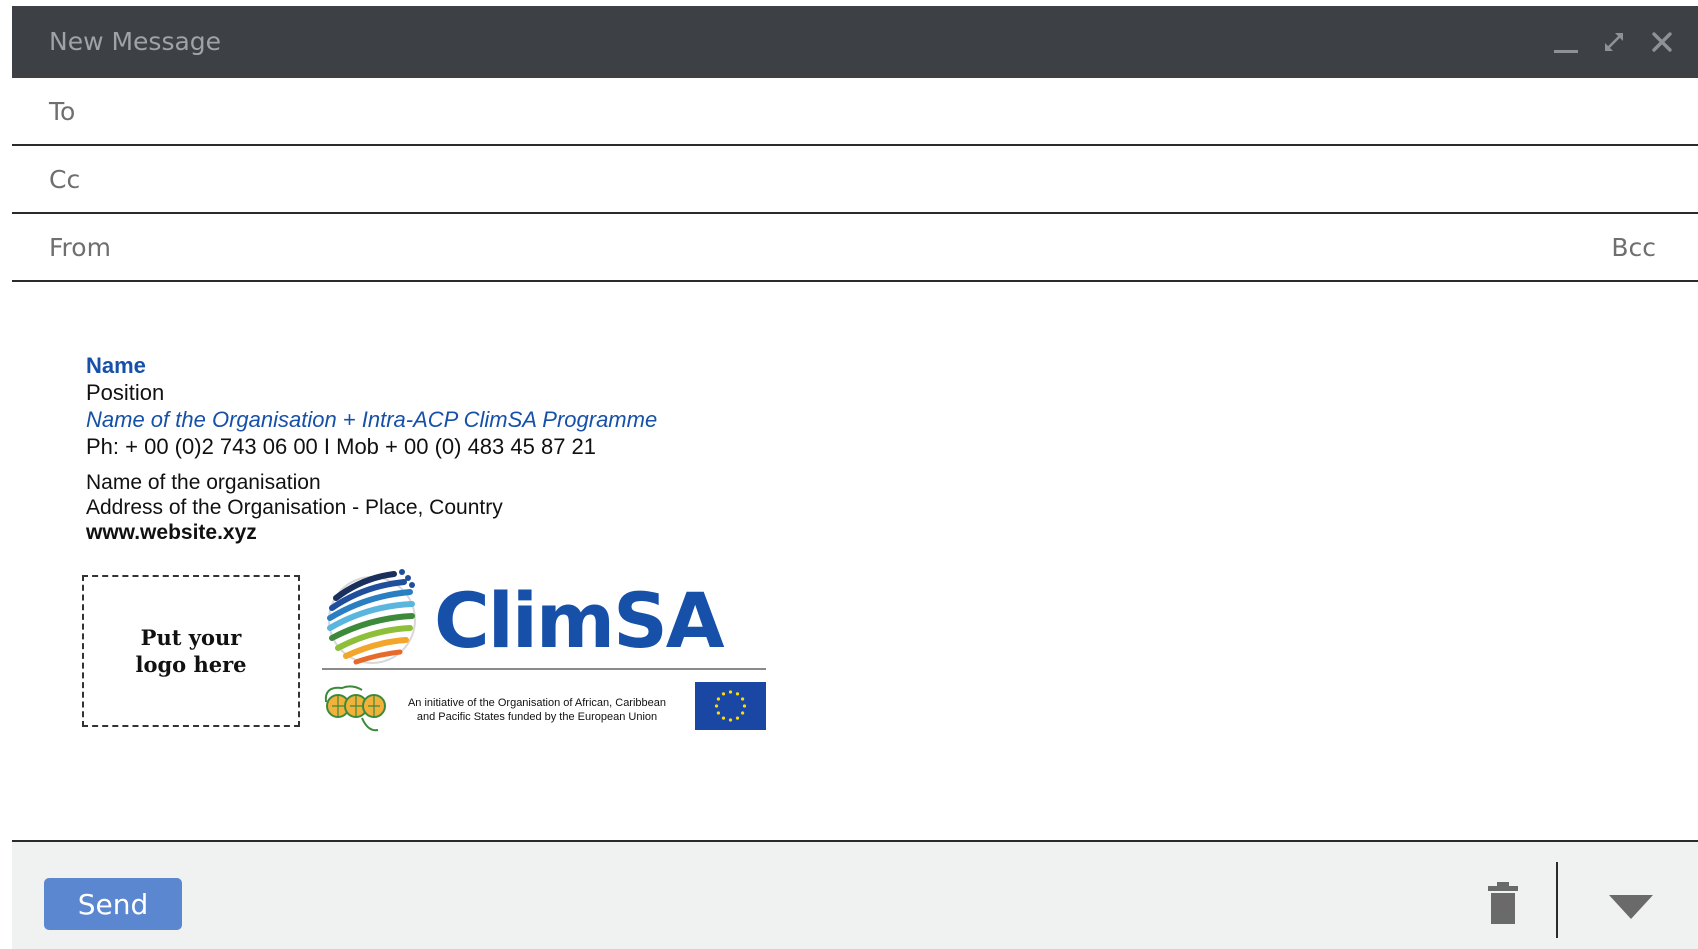  I want to click on window-controls, so click(1614, 42).